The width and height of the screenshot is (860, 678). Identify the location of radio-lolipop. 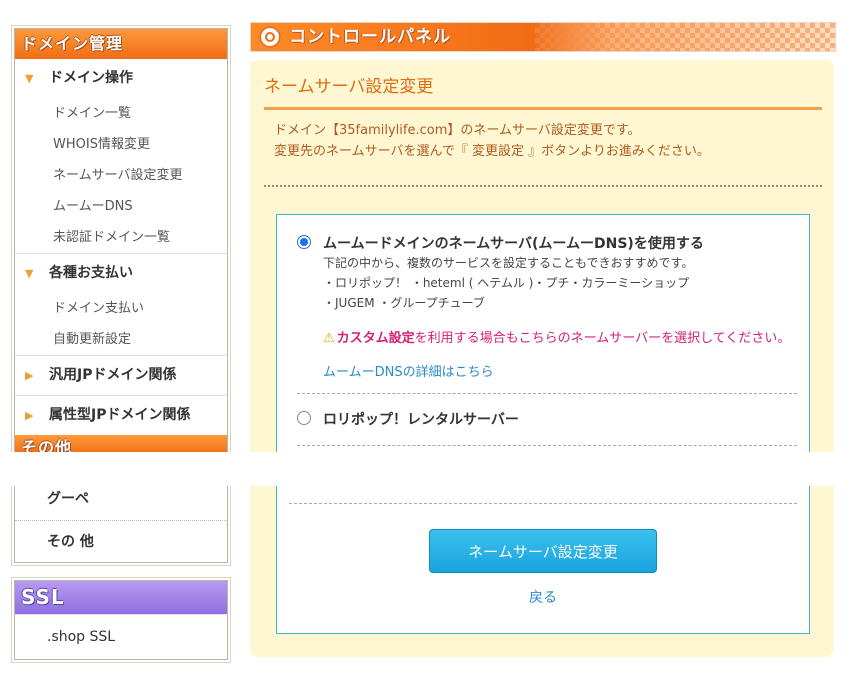
(304, 418).